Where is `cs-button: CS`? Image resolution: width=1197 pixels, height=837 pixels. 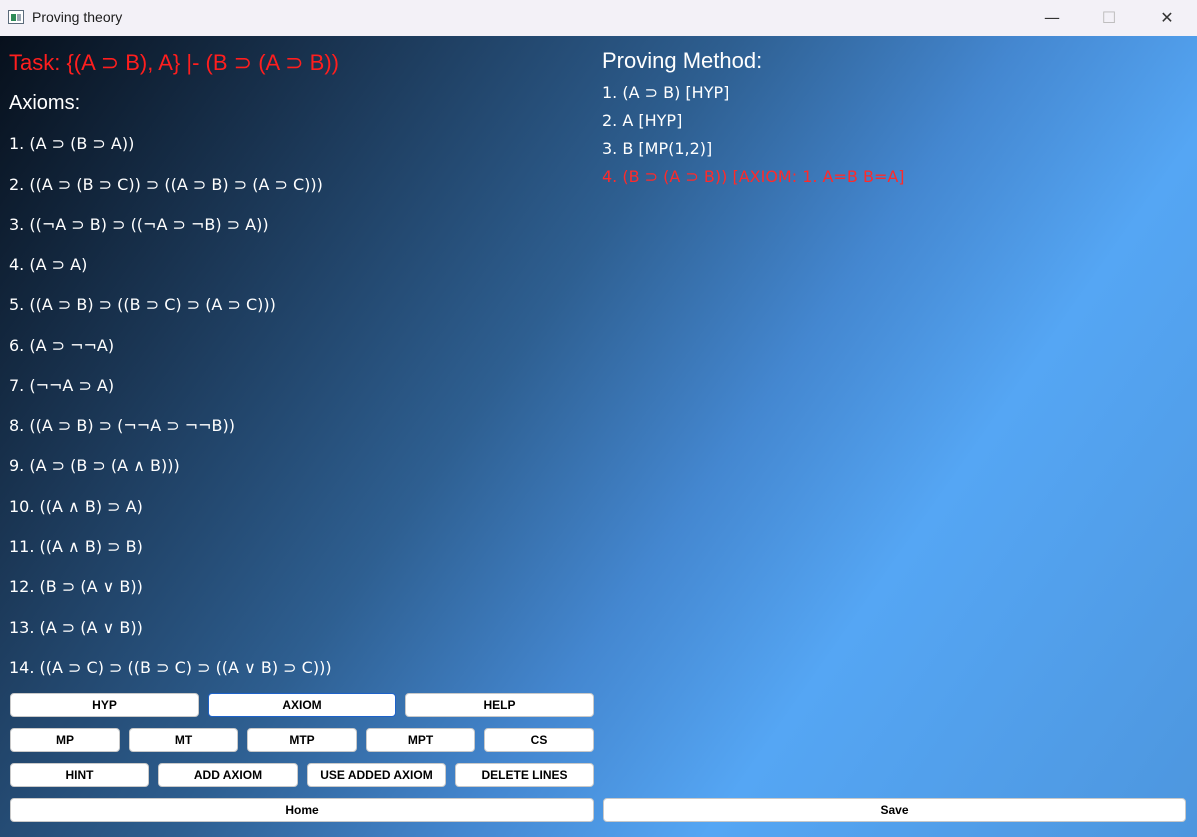 cs-button: CS is located at coordinates (539, 740).